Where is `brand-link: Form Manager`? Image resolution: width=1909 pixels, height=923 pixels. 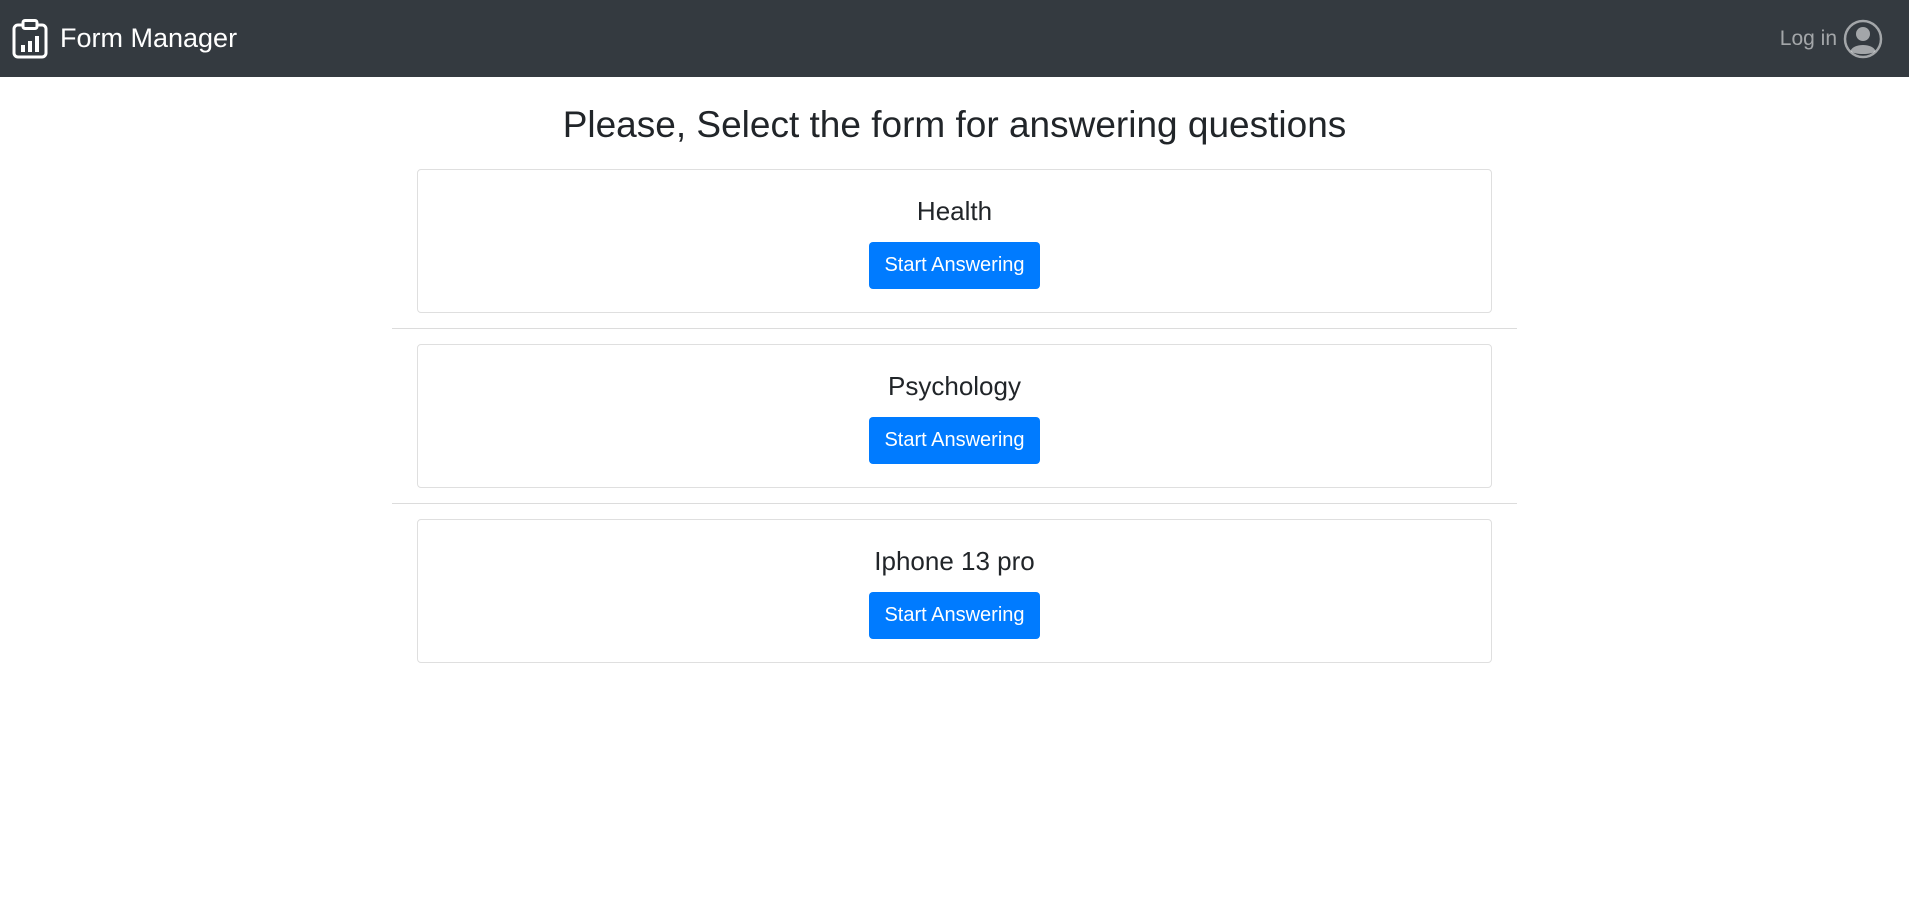
brand-link: Form Manager is located at coordinates (125, 38).